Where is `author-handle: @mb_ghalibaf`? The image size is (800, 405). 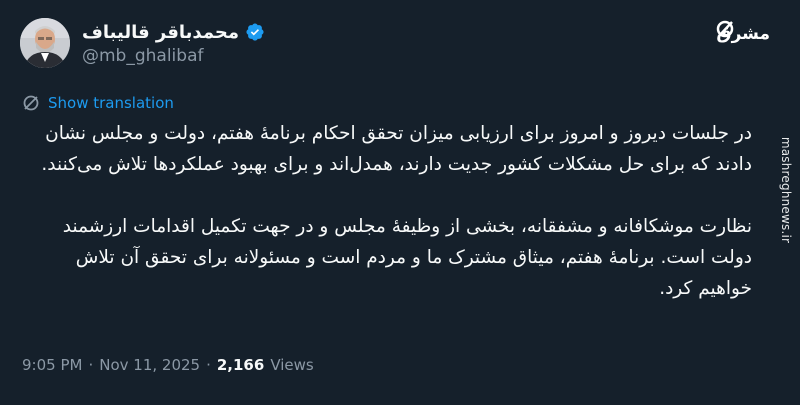 author-handle: @mb_ghalibaf is located at coordinates (142, 56).